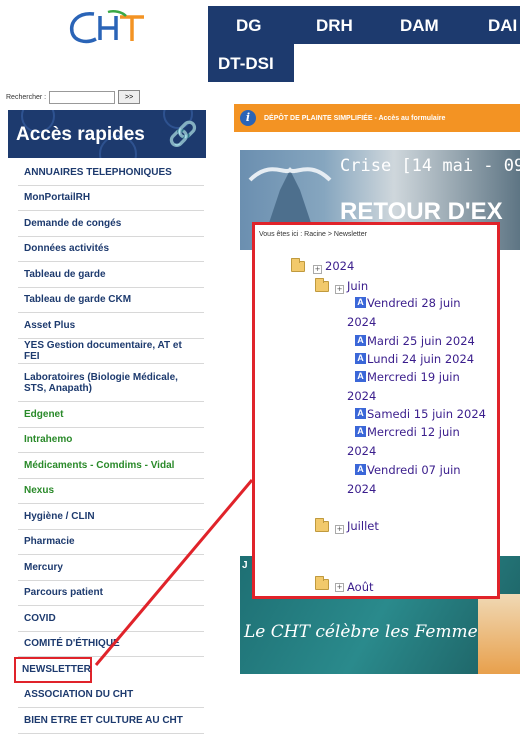 The height and width of the screenshot is (737, 520). I want to click on search-input, so click(82, 97).